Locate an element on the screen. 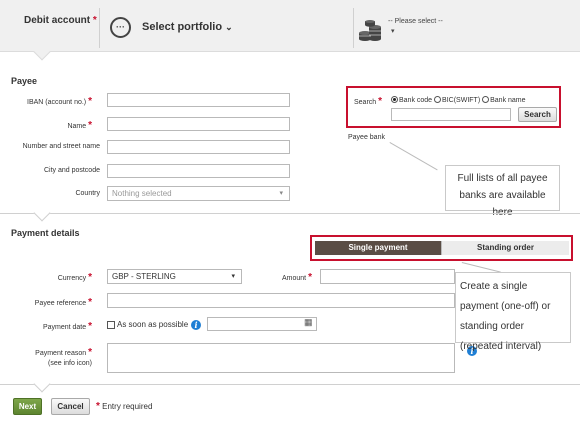  payee-reference-label: Payee reference * is located at coordinates (63, 302).